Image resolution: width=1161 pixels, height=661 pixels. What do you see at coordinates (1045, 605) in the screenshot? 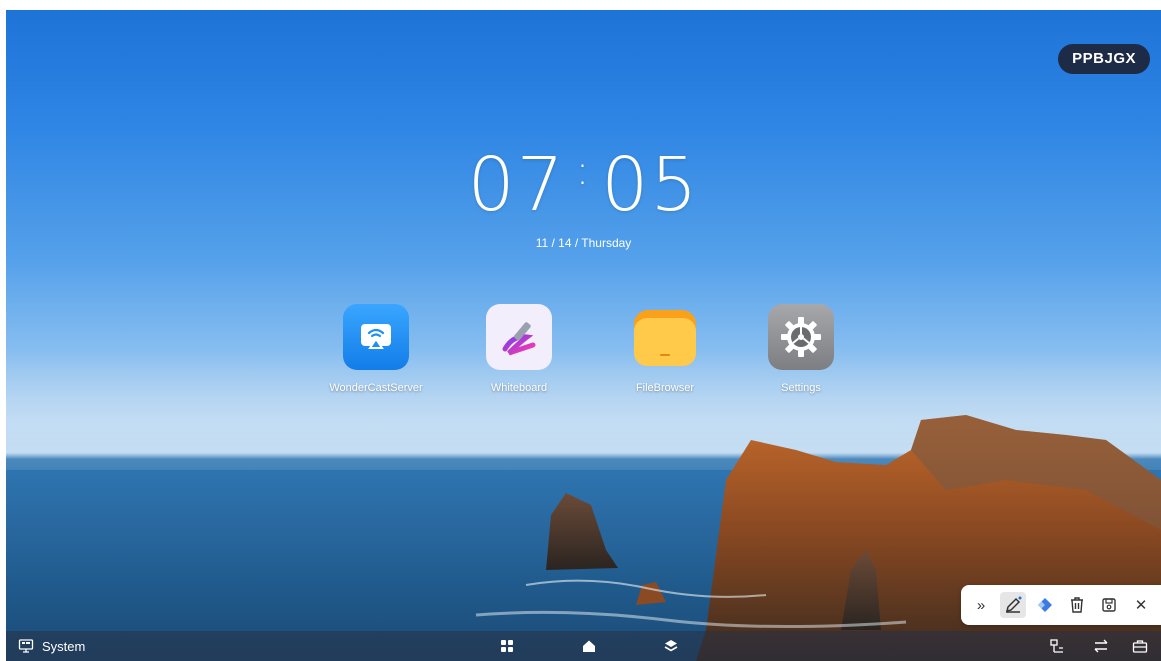
I see `eraser-icon` at bounding box center [1045, 605].